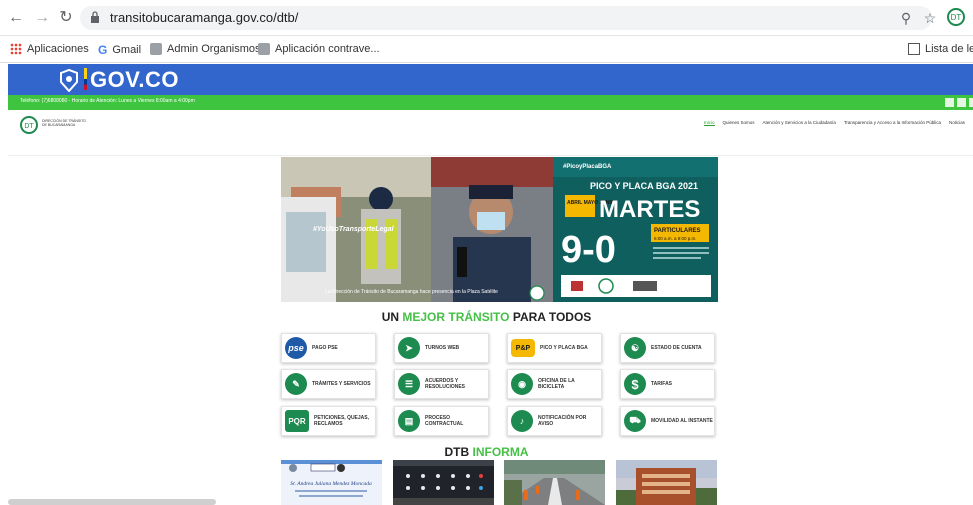  What do you see at coordinates (635, 421) in the screenshot?
I see `car-icon: ⛟` at bounding box center [635, 421].